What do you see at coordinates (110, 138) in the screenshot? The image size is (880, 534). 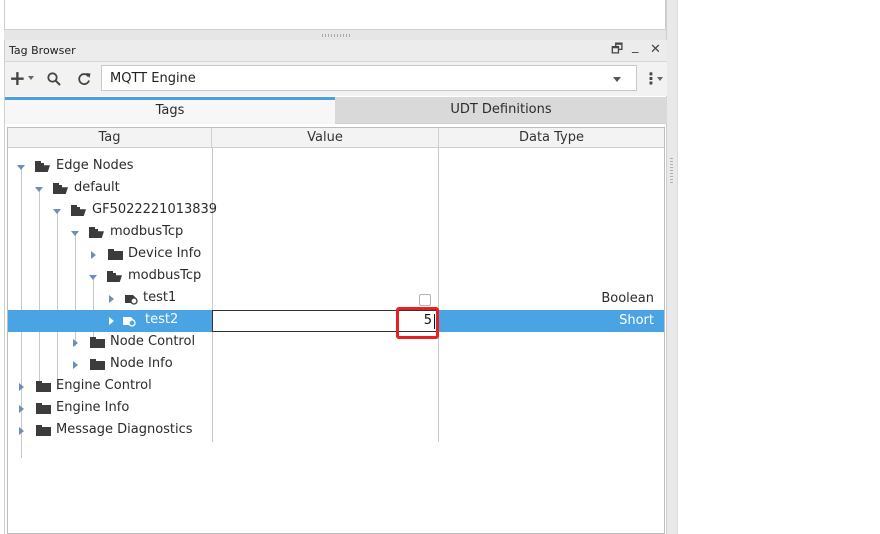 I see `column-header-tag: Tag` at bounding box center [110, 138].